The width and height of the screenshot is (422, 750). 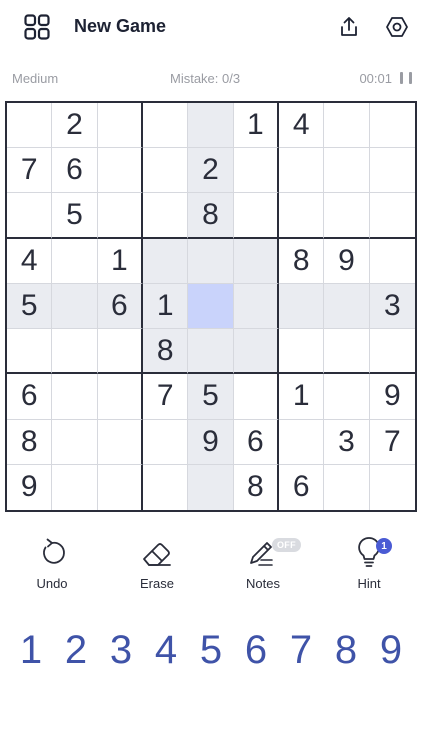 What do you see at coordinates (165, 352) in the screenshot?
I see `board-cell-r6c4: 8` at bounding box center [165, 352].